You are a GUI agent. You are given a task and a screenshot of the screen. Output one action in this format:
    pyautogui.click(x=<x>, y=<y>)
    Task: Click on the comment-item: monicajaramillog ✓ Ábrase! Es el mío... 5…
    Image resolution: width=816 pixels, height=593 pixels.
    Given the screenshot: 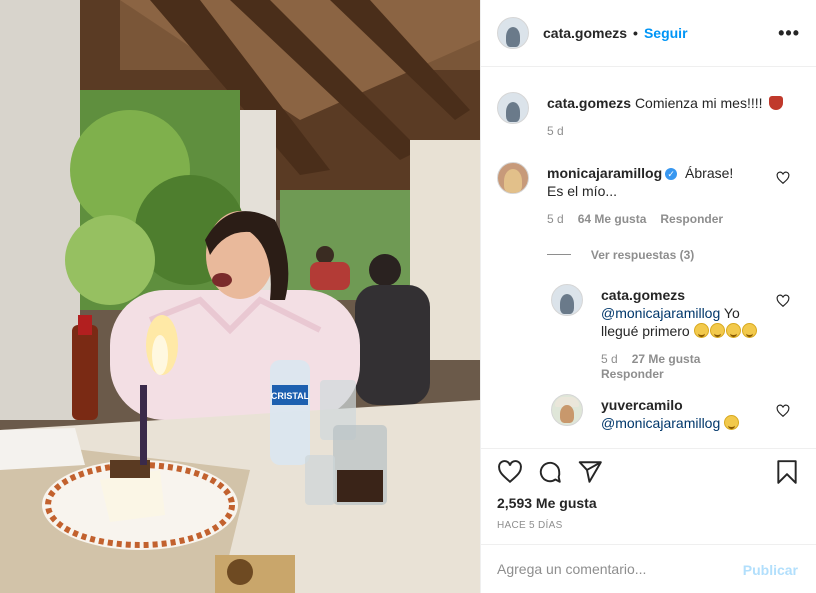 What is the action you would take?
    pyautogui.click(x=649, y=197)
    